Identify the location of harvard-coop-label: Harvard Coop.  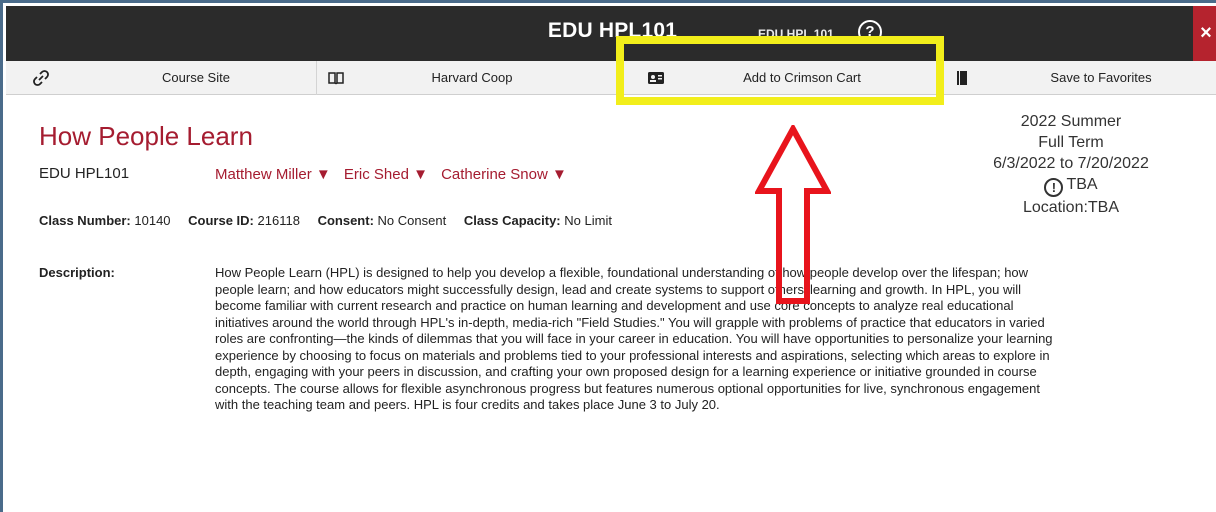
(472, 77).